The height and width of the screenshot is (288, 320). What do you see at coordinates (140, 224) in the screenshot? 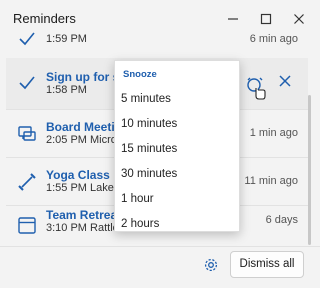
I see `snooze-option: 2 hours` at bounding box center [140, 224].